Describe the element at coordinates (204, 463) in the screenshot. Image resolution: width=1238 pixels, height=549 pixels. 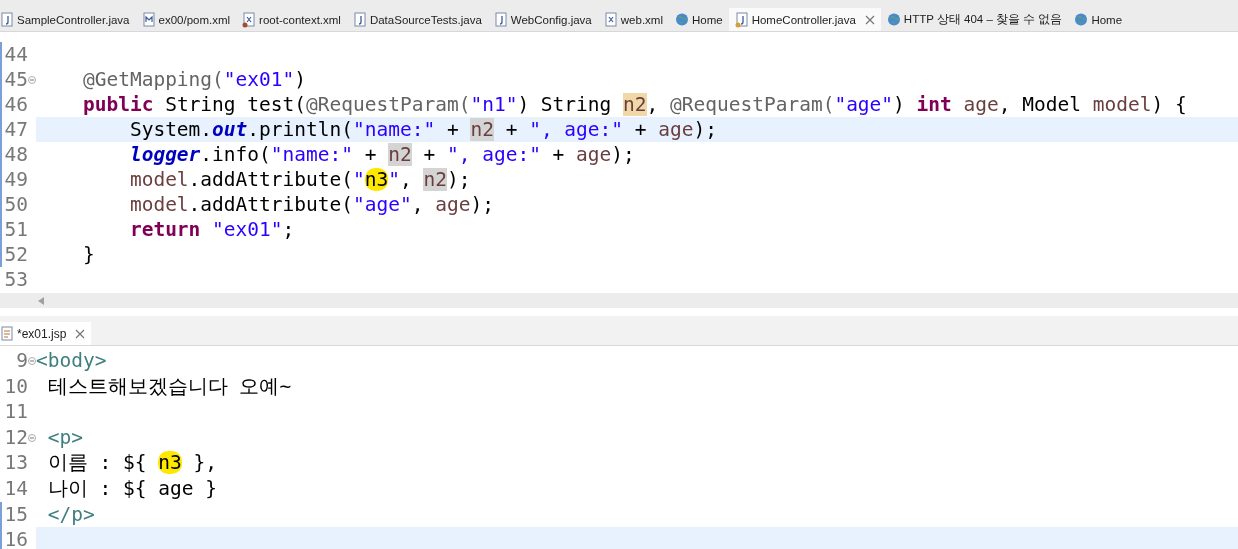
I see `code-token: },` at that location.